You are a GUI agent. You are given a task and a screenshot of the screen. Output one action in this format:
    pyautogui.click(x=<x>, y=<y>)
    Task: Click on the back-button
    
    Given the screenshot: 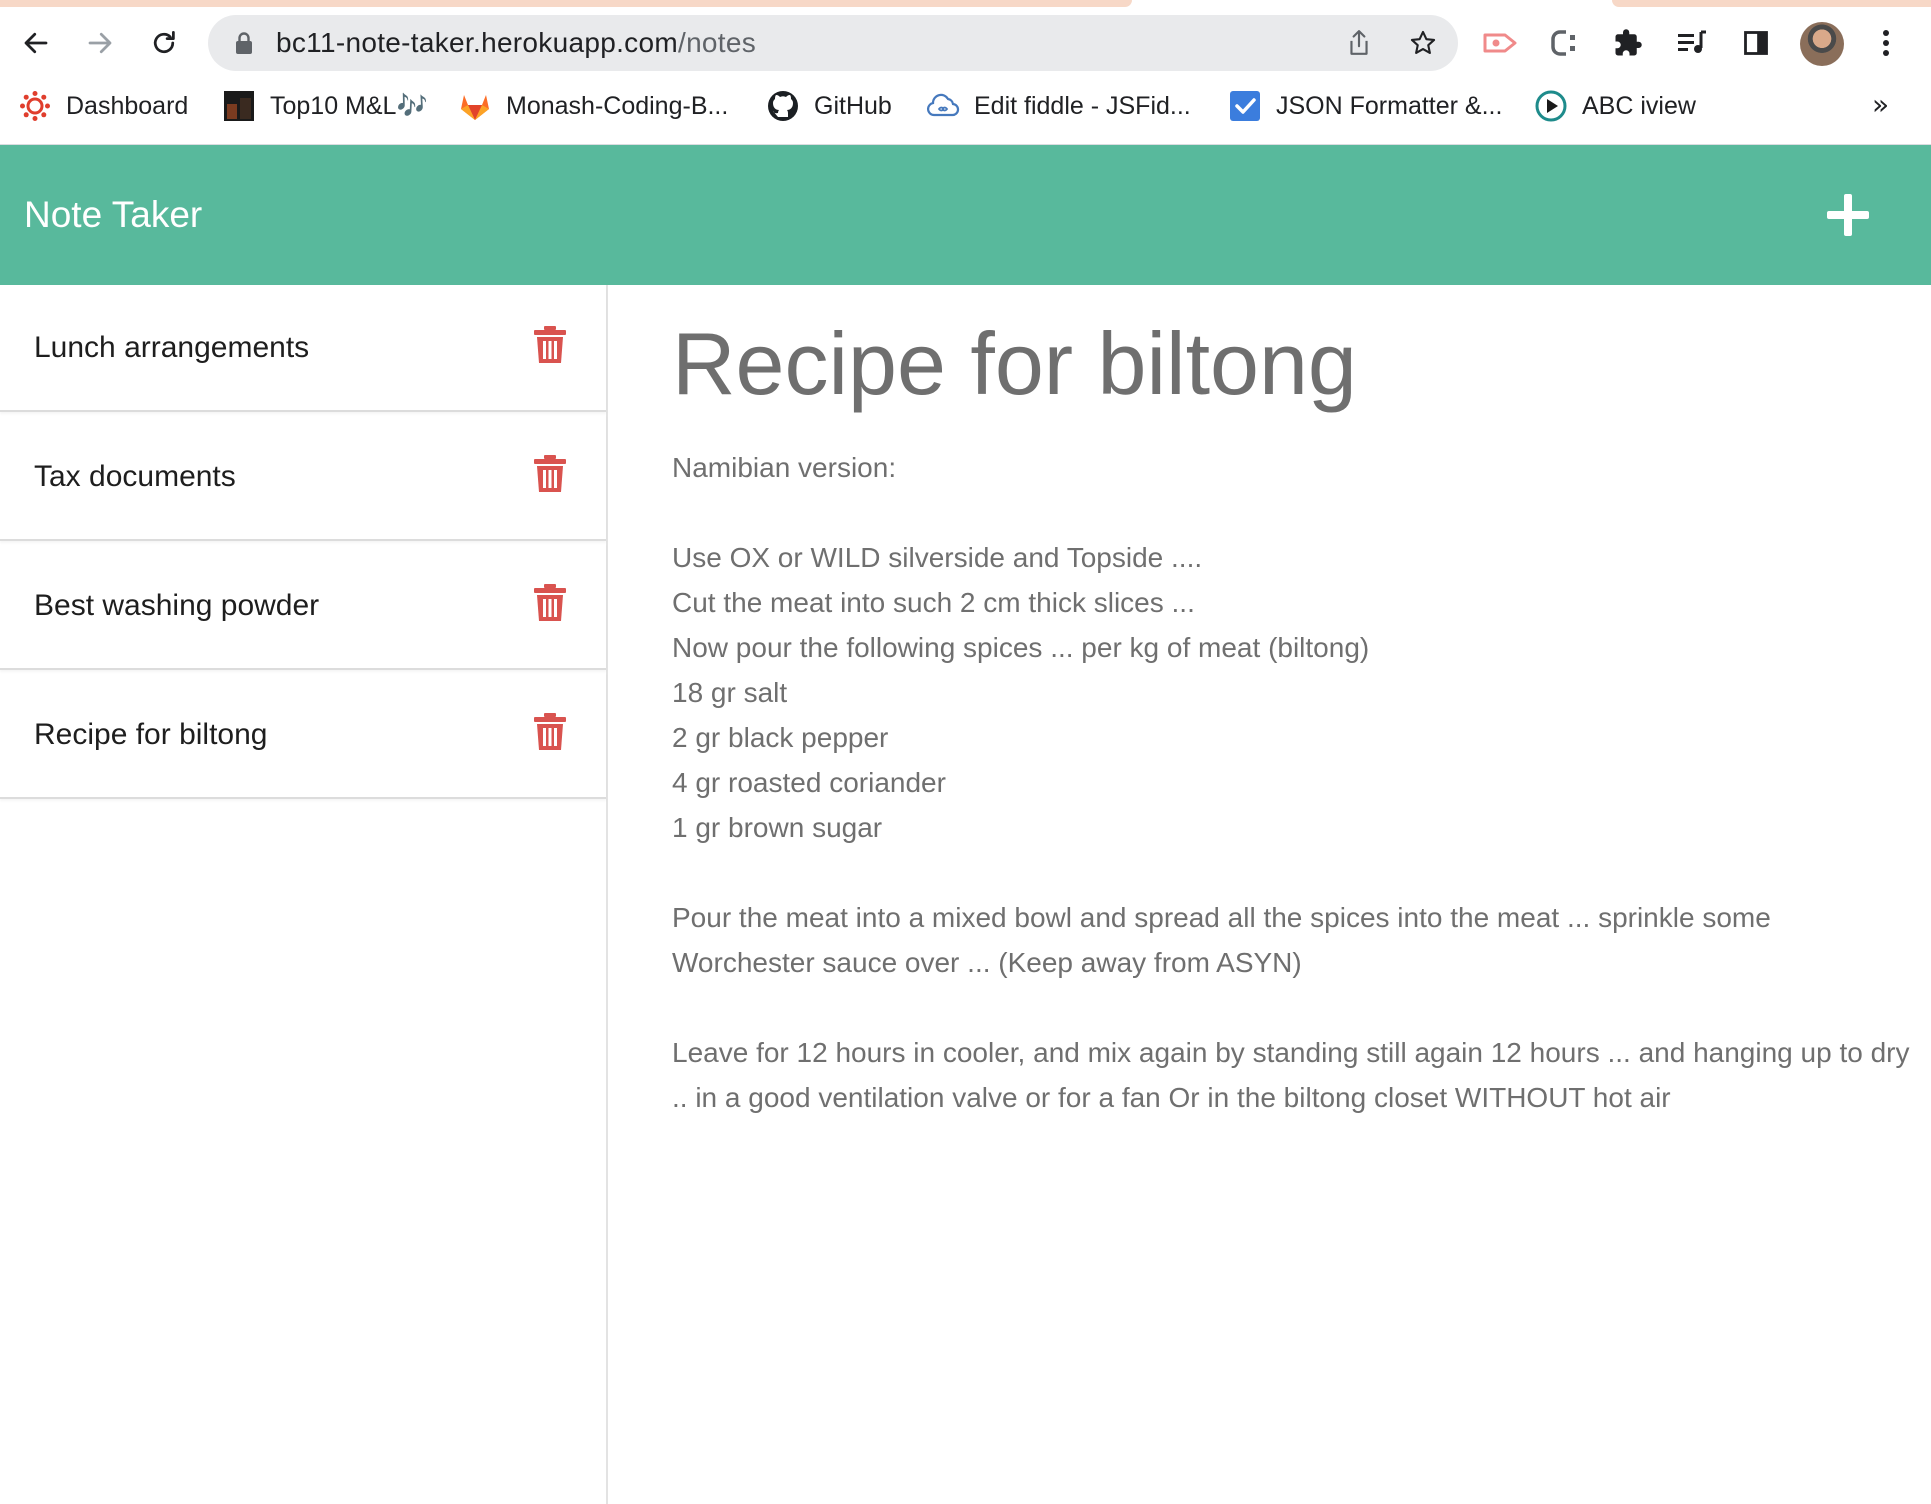 What is the action you would take?
    pyautogui.click(x=36, y=43)
    